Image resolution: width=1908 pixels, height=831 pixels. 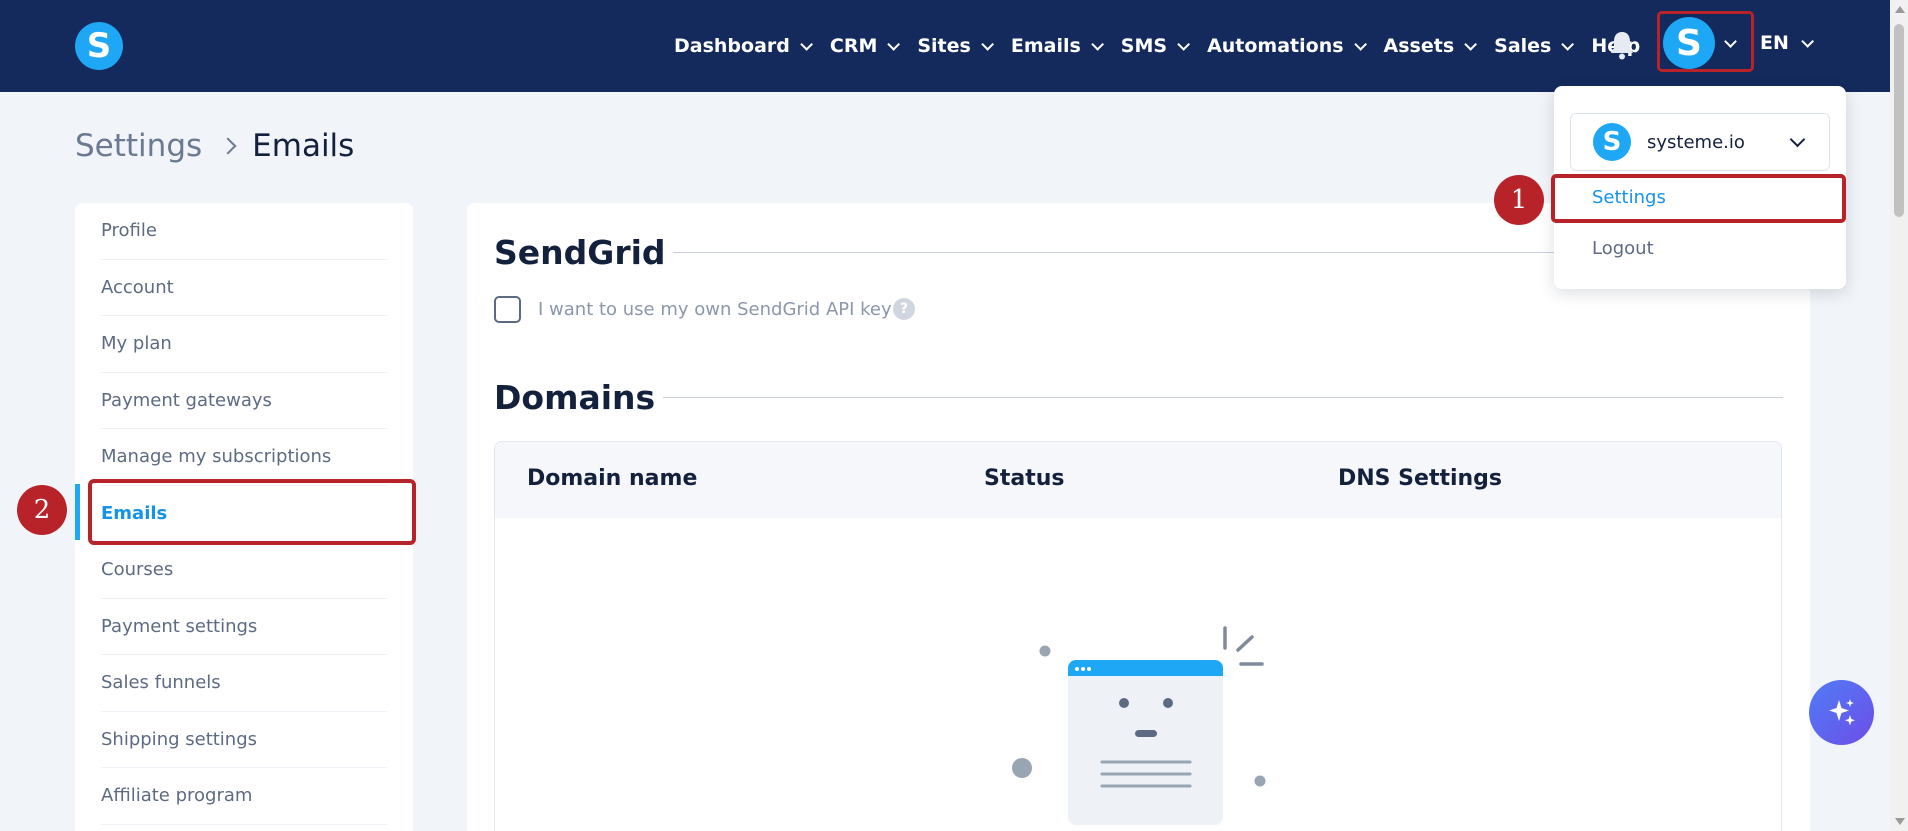 I want to click on ai-assistant-button, so click(x=1841, y=712).